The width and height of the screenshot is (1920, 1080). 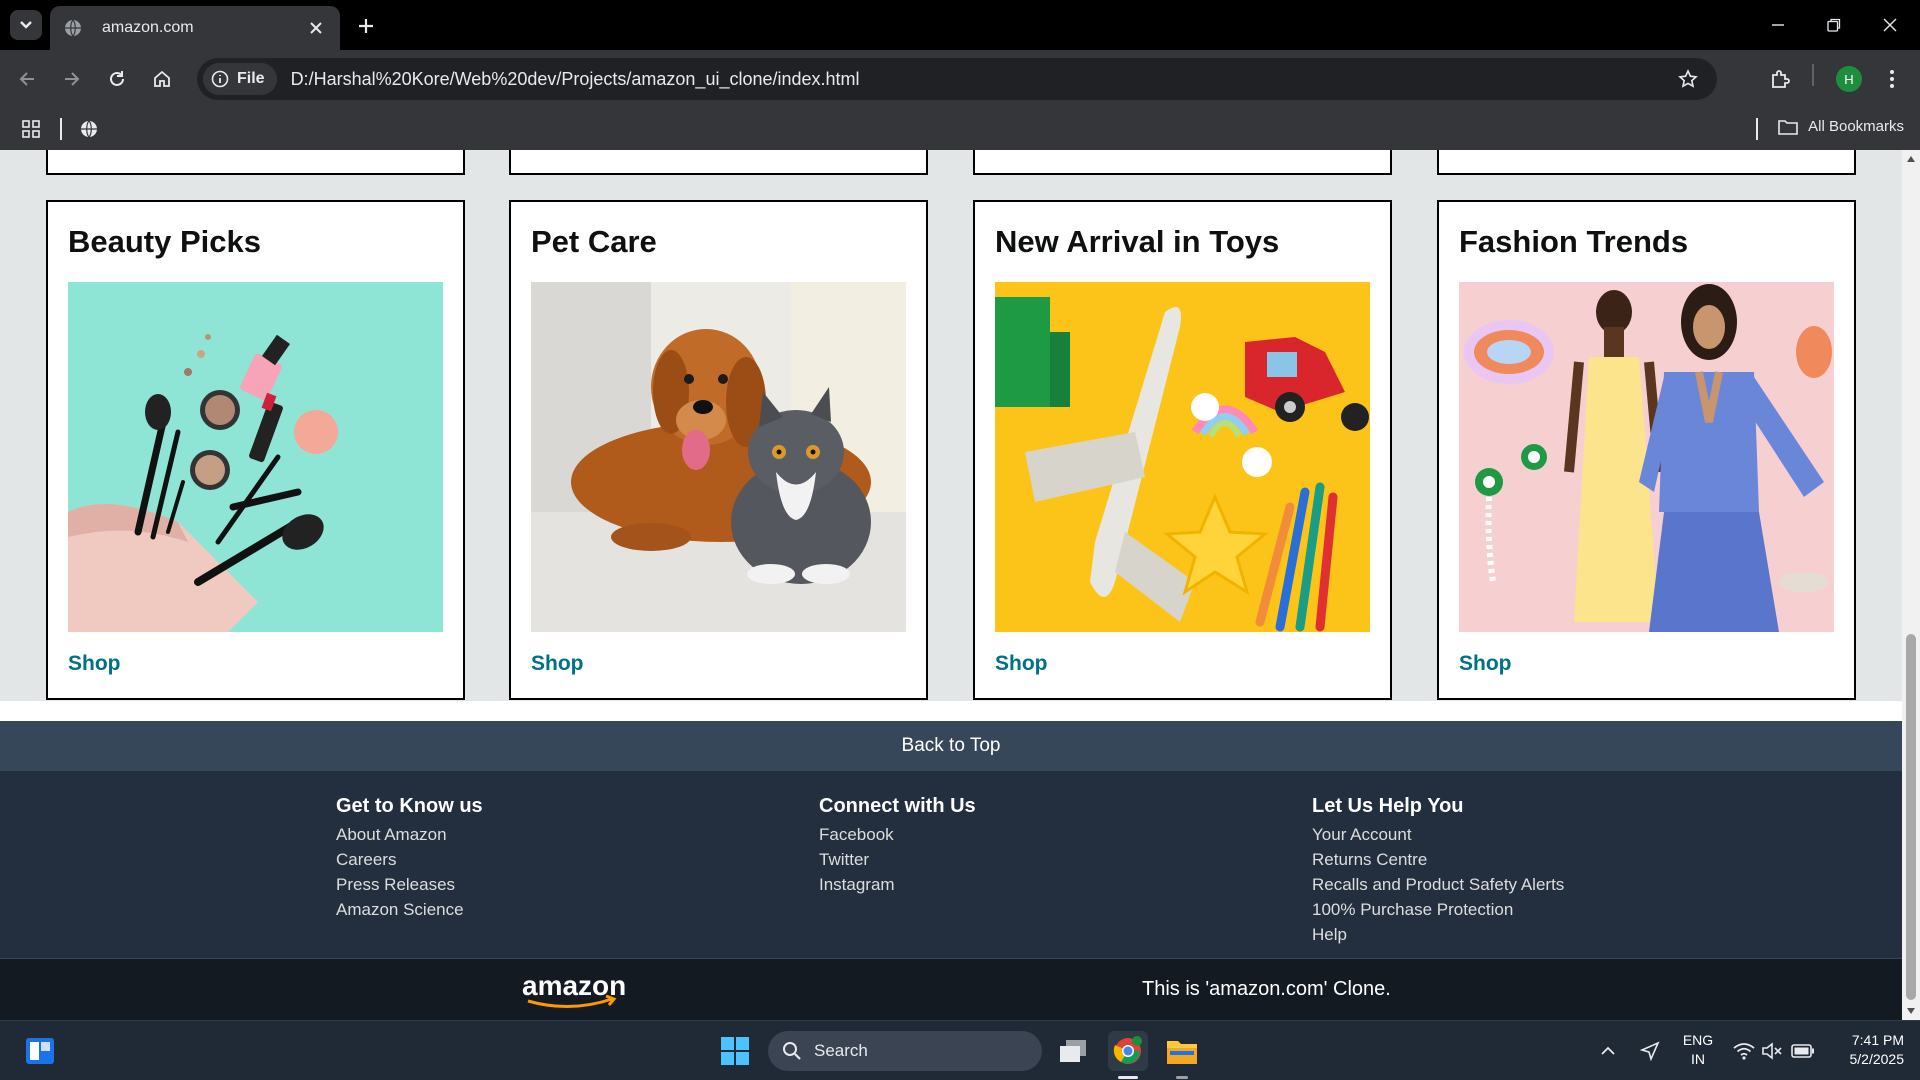 I want to click on bookmarks-divider, so click(x=1757, y=129).